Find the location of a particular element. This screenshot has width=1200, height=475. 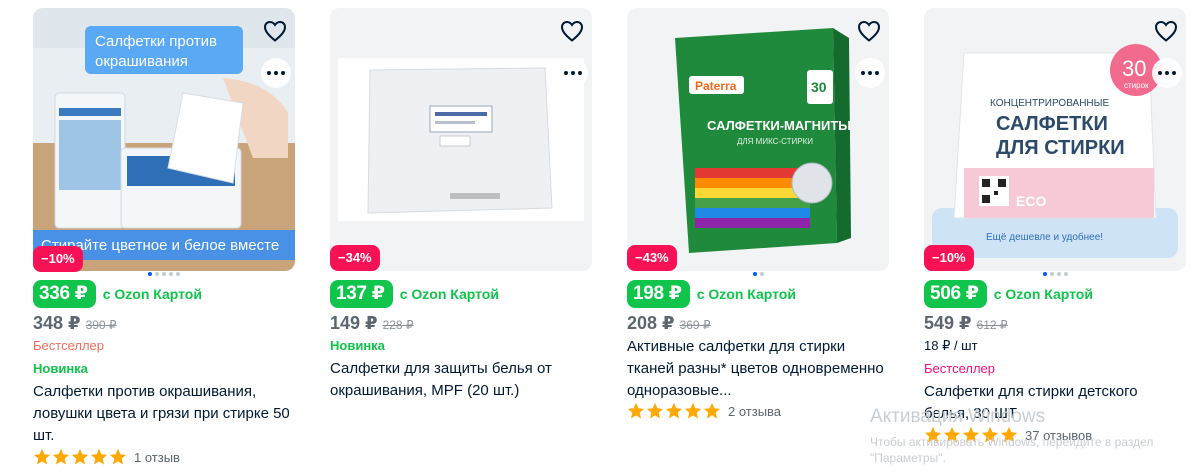

eco-text: ECO is located at coordinates (1031, 201).